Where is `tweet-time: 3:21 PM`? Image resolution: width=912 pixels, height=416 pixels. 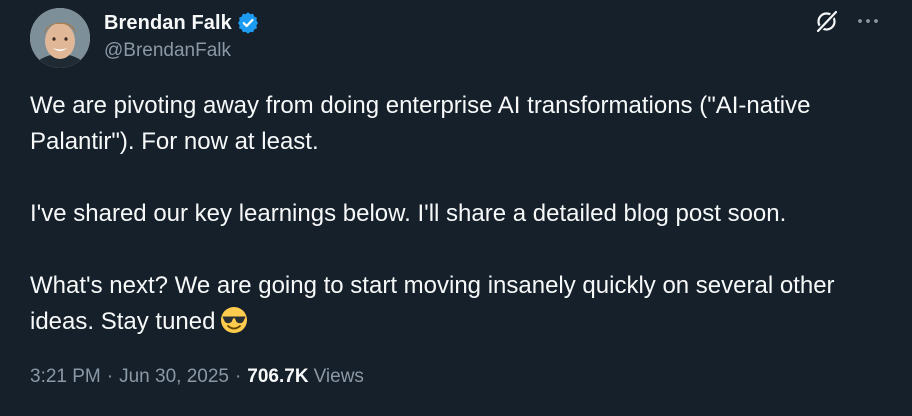
tweet-time: 3:21 PM is located at coordinates (65, 377).